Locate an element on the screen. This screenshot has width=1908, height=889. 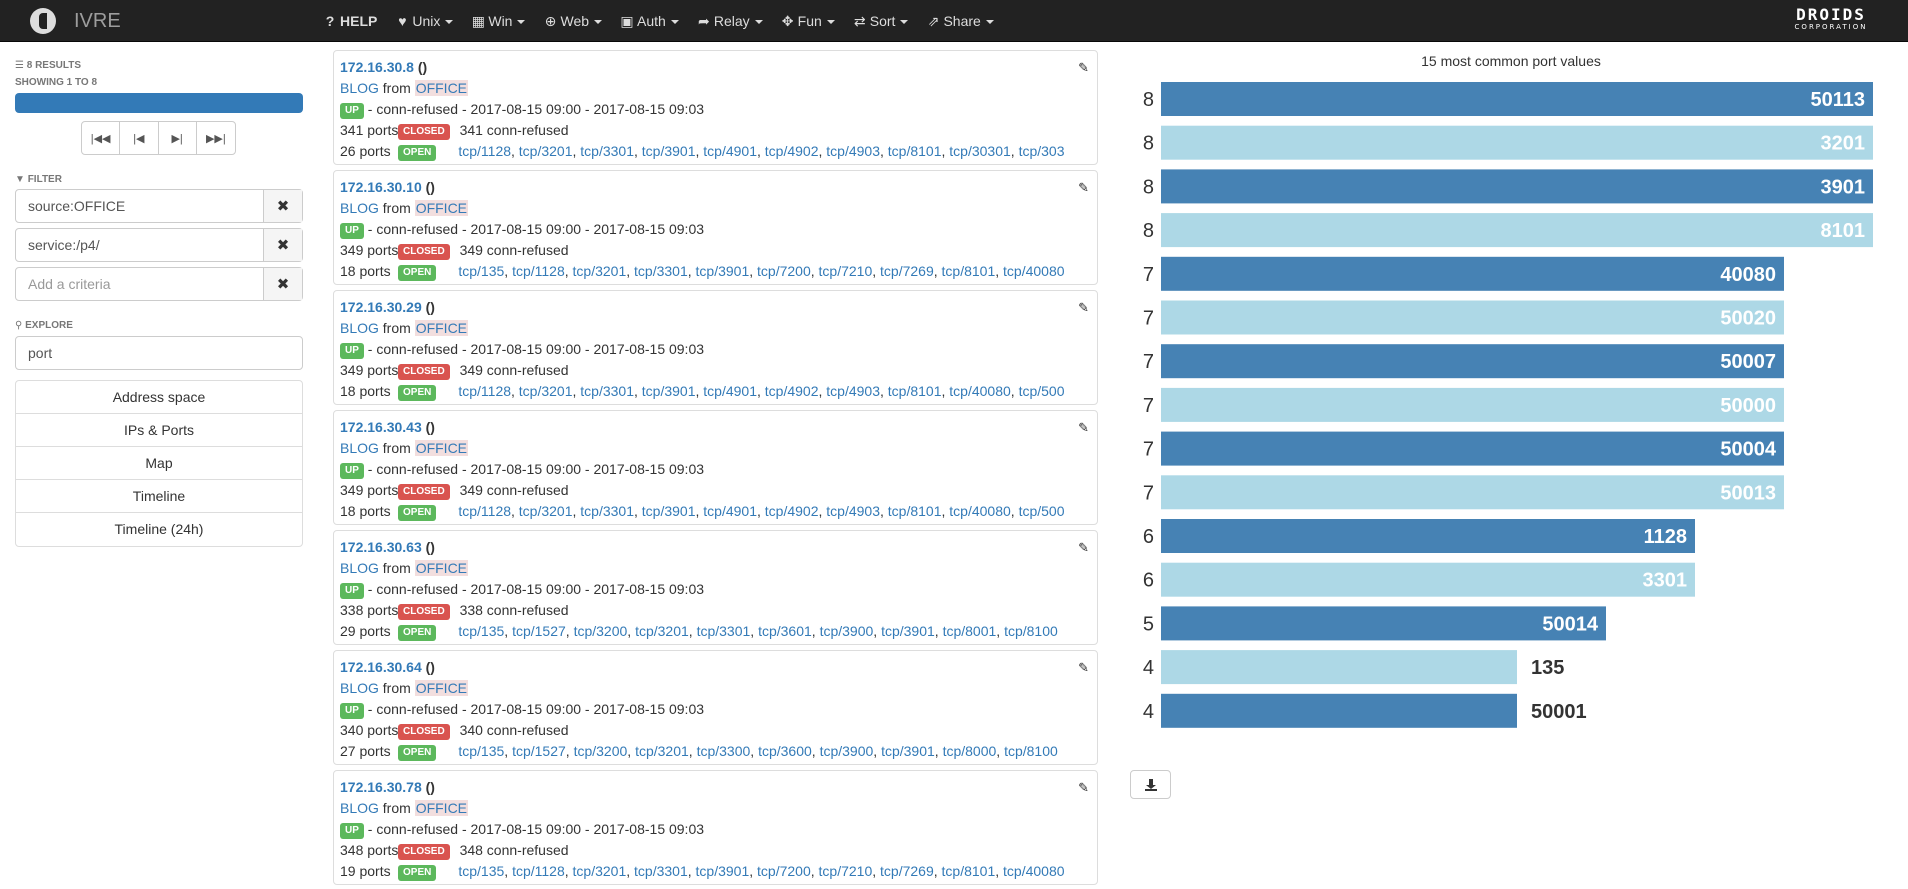
nav-web-menu: ⊕ Web is located at coordinates (578, 21).